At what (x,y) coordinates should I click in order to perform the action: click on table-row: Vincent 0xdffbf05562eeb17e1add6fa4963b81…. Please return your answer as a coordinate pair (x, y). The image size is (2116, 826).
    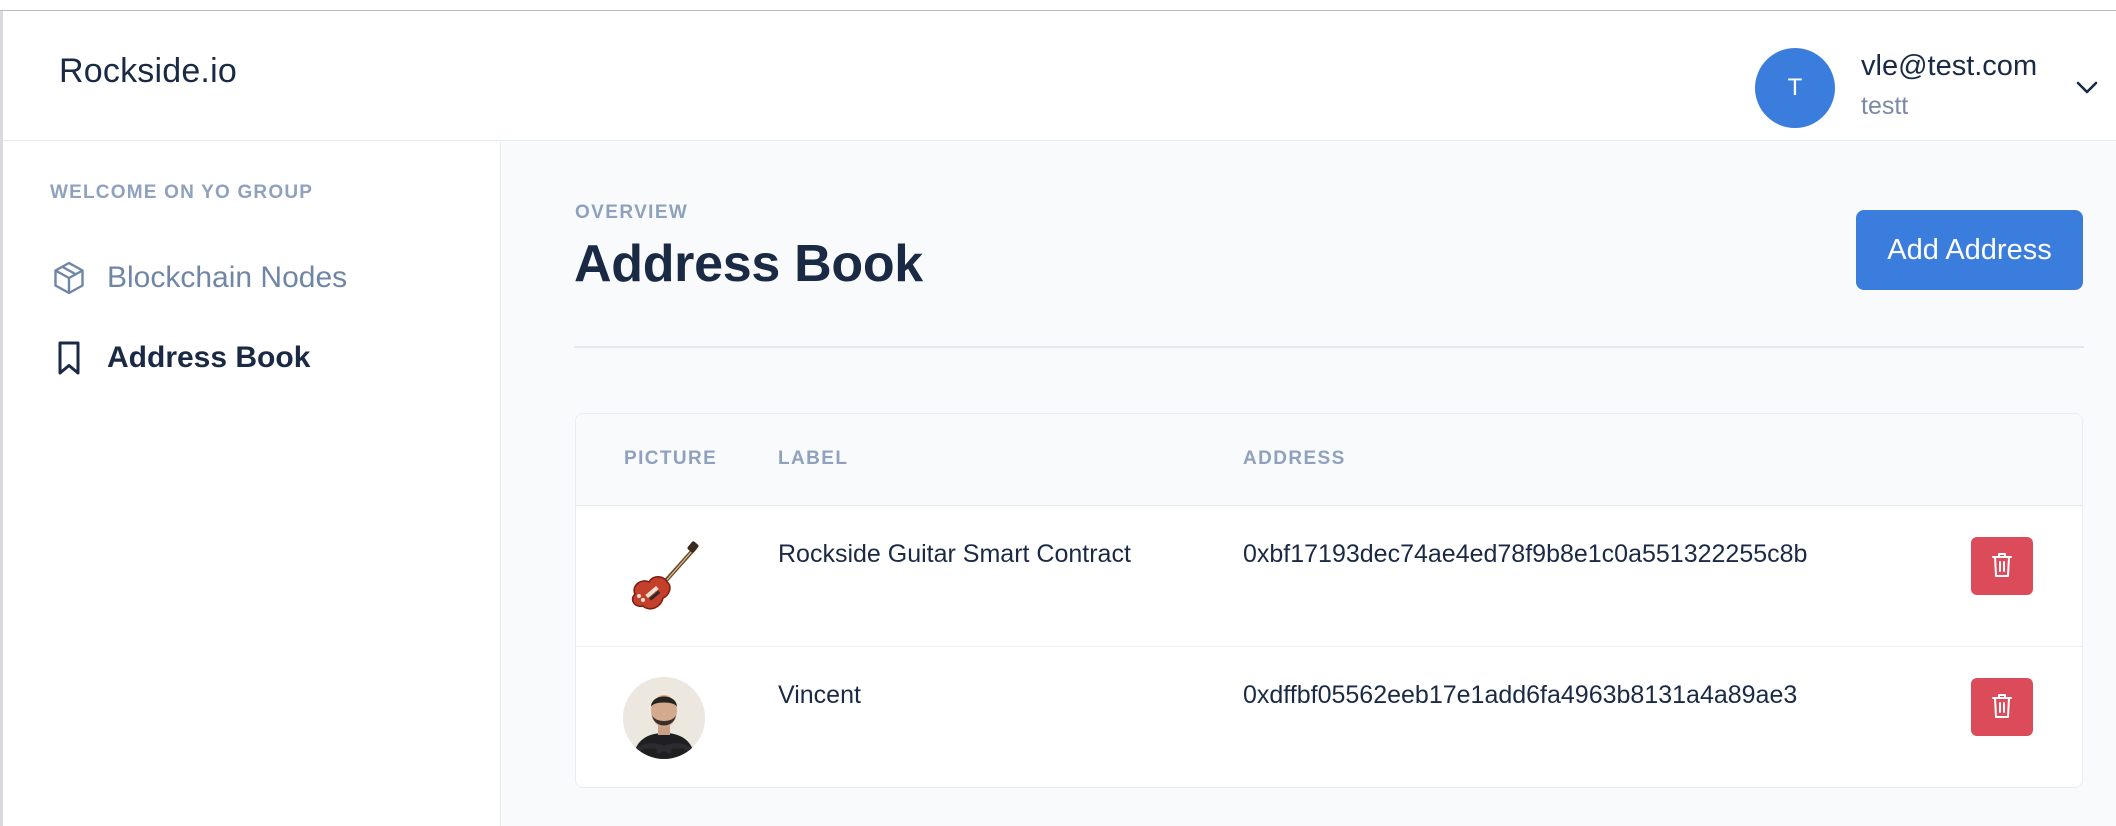
    Looking at the image, I should click on (1329, 717).